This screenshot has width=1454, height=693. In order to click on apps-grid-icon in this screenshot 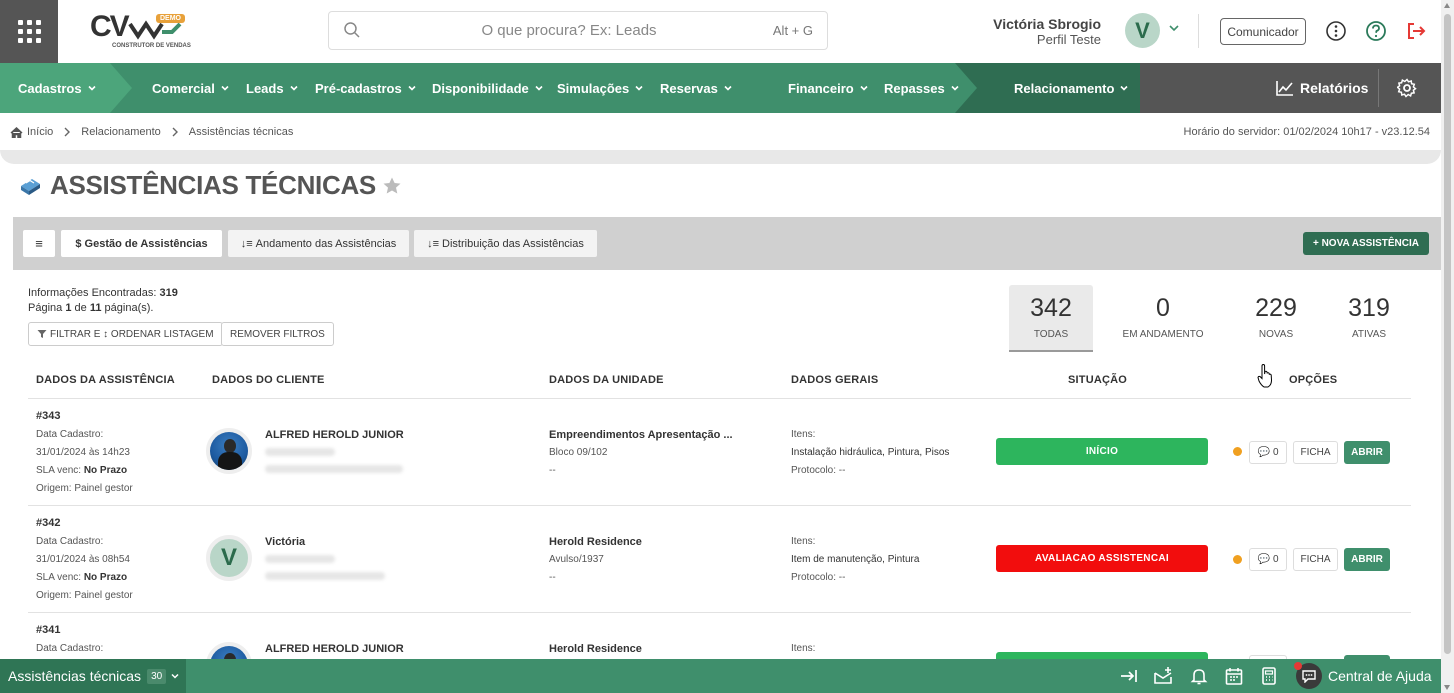, I will do `click(29, 31)`.